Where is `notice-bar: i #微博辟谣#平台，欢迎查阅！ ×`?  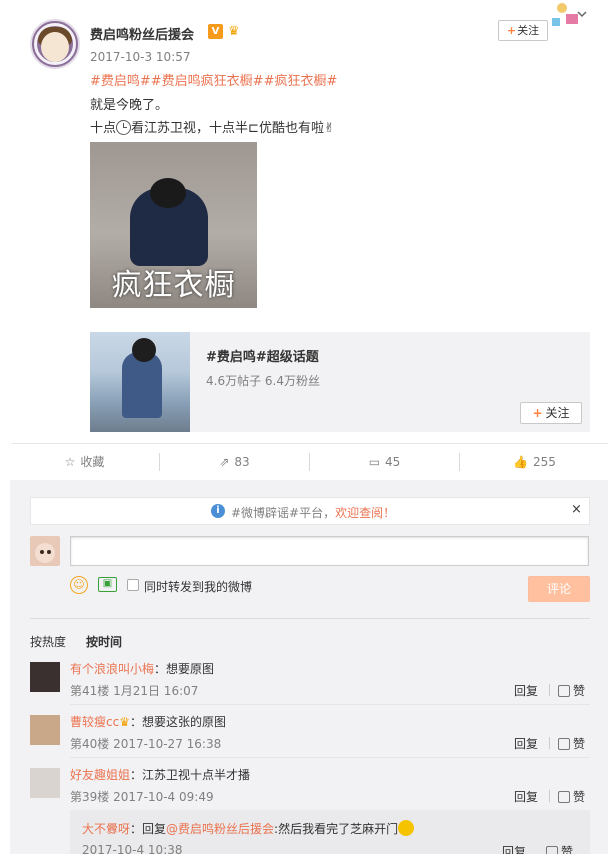
notice-bar: i #微博辟谣#平台，欢迎查阅！ × is located at coordinates (310, 511).